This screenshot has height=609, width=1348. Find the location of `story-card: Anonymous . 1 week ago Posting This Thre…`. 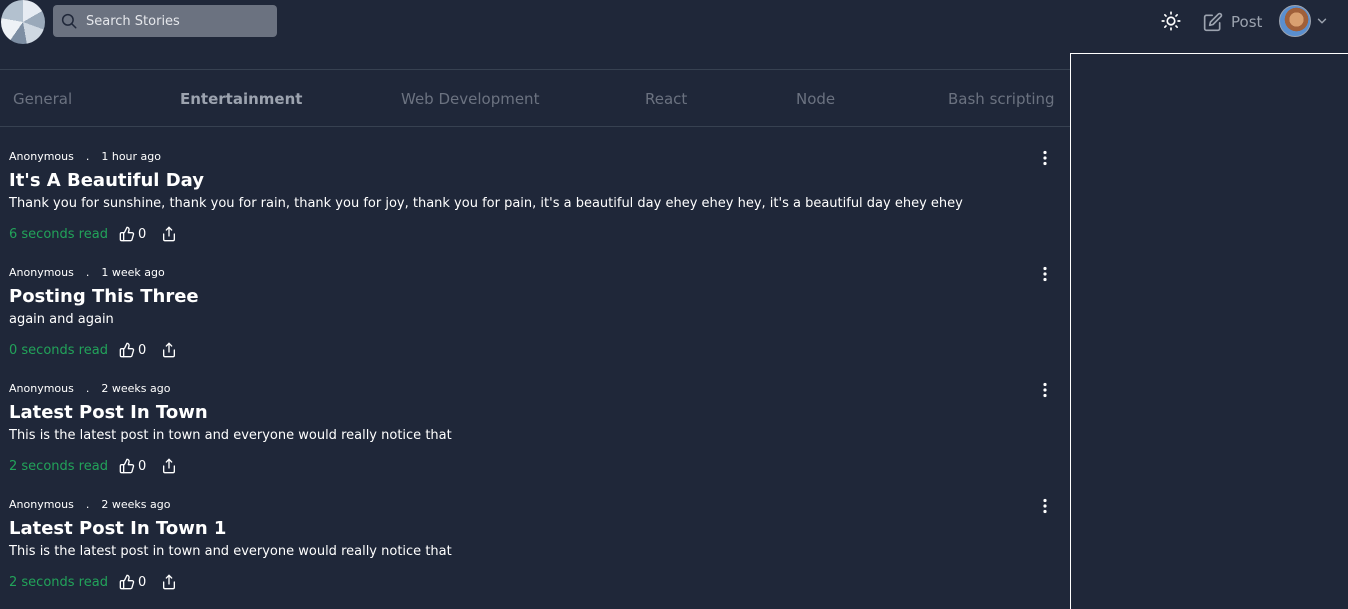

story-card: Anonymous . 1 week ago Posting This Thre… is located at coordinates (534, 308).